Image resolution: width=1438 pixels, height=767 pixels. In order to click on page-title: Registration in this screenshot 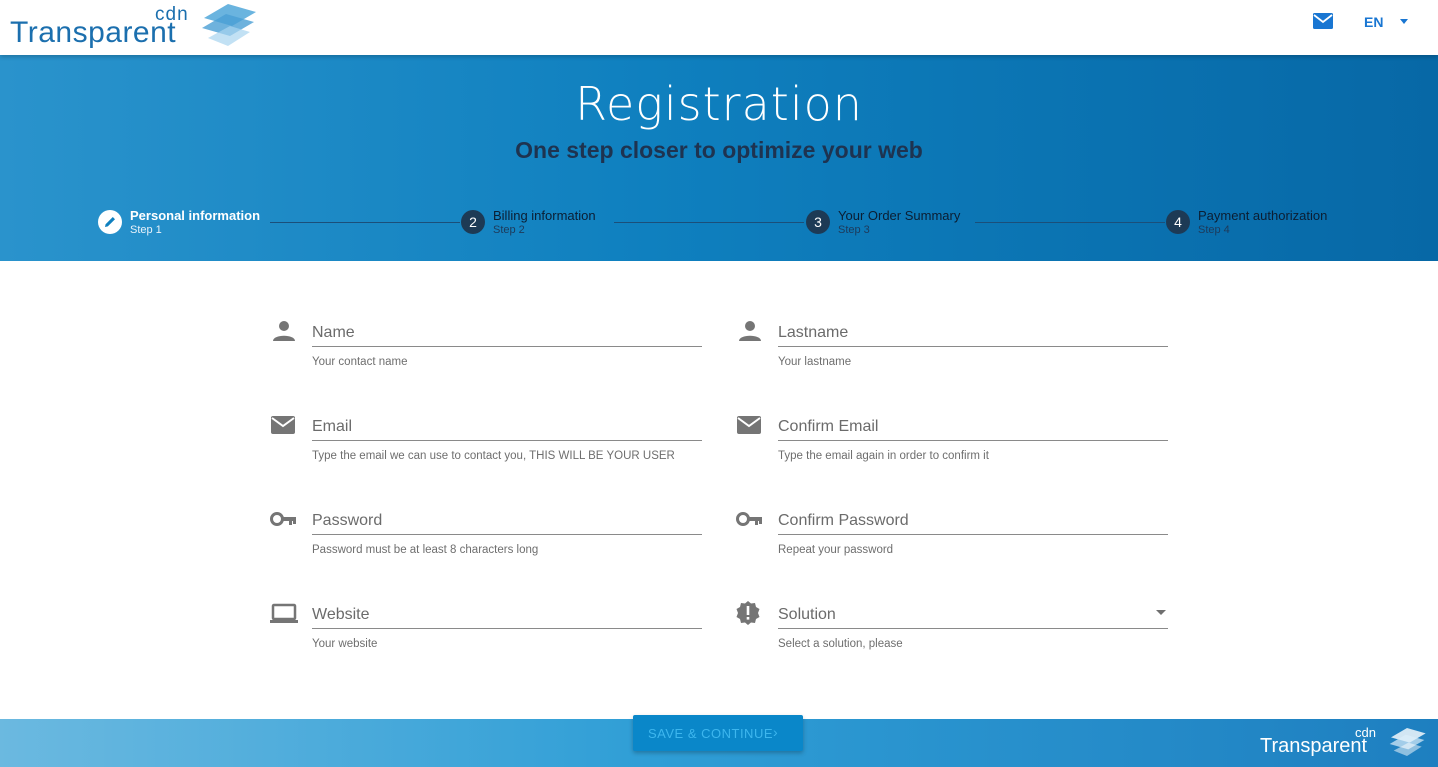, I will do `click(719, 104)`.